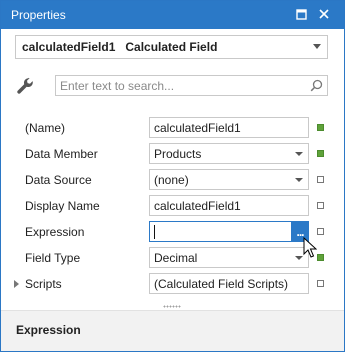 The width and height of the screenshot is (345, 352). I want to click on display-name-field: calculatedField1, so click(229, 205).